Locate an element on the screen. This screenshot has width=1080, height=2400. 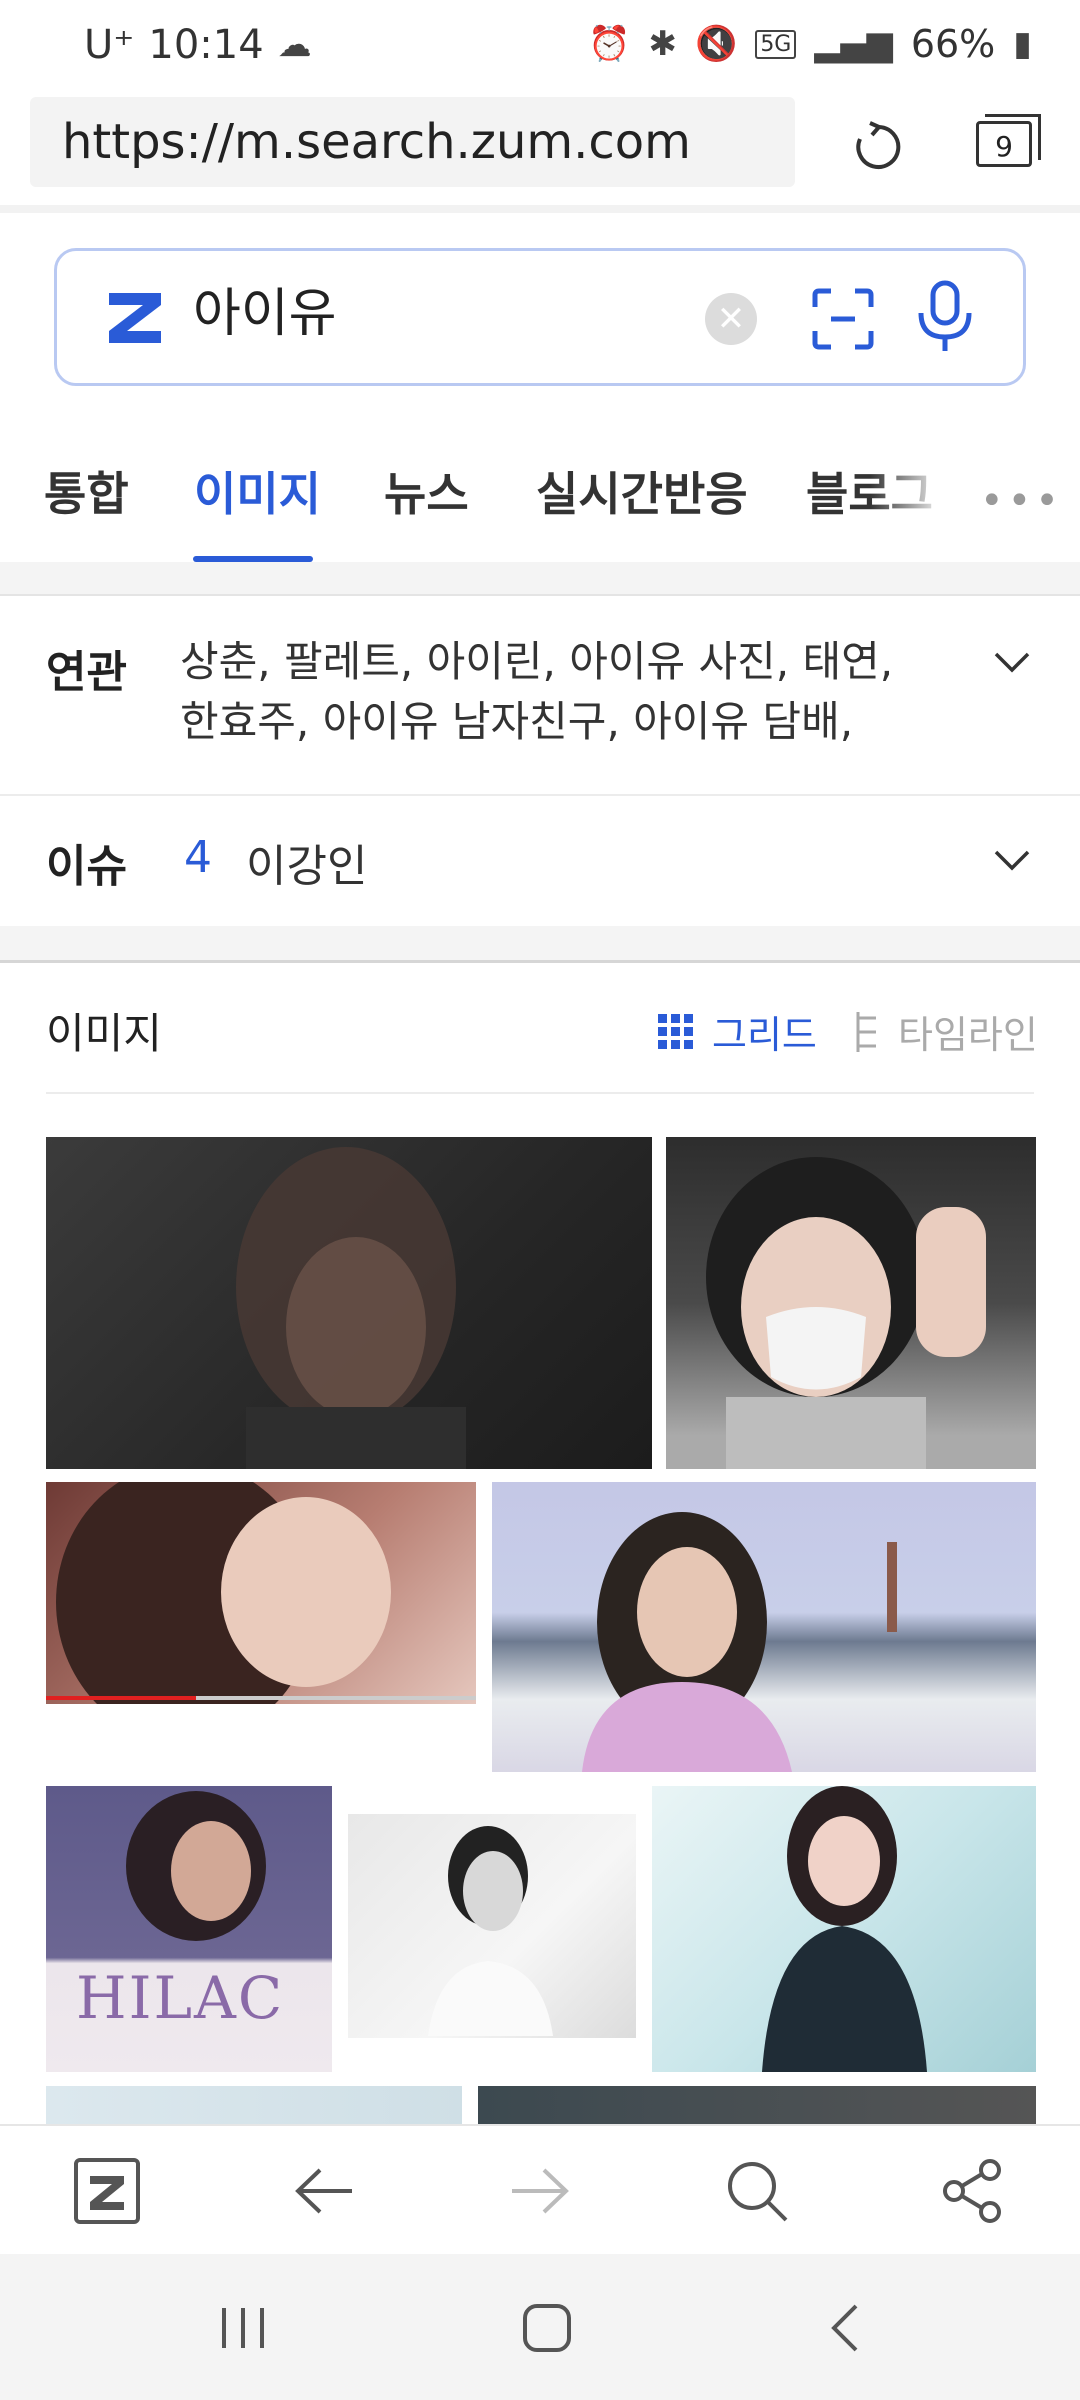
timeline-icon is located at coordinates (866, 1031).